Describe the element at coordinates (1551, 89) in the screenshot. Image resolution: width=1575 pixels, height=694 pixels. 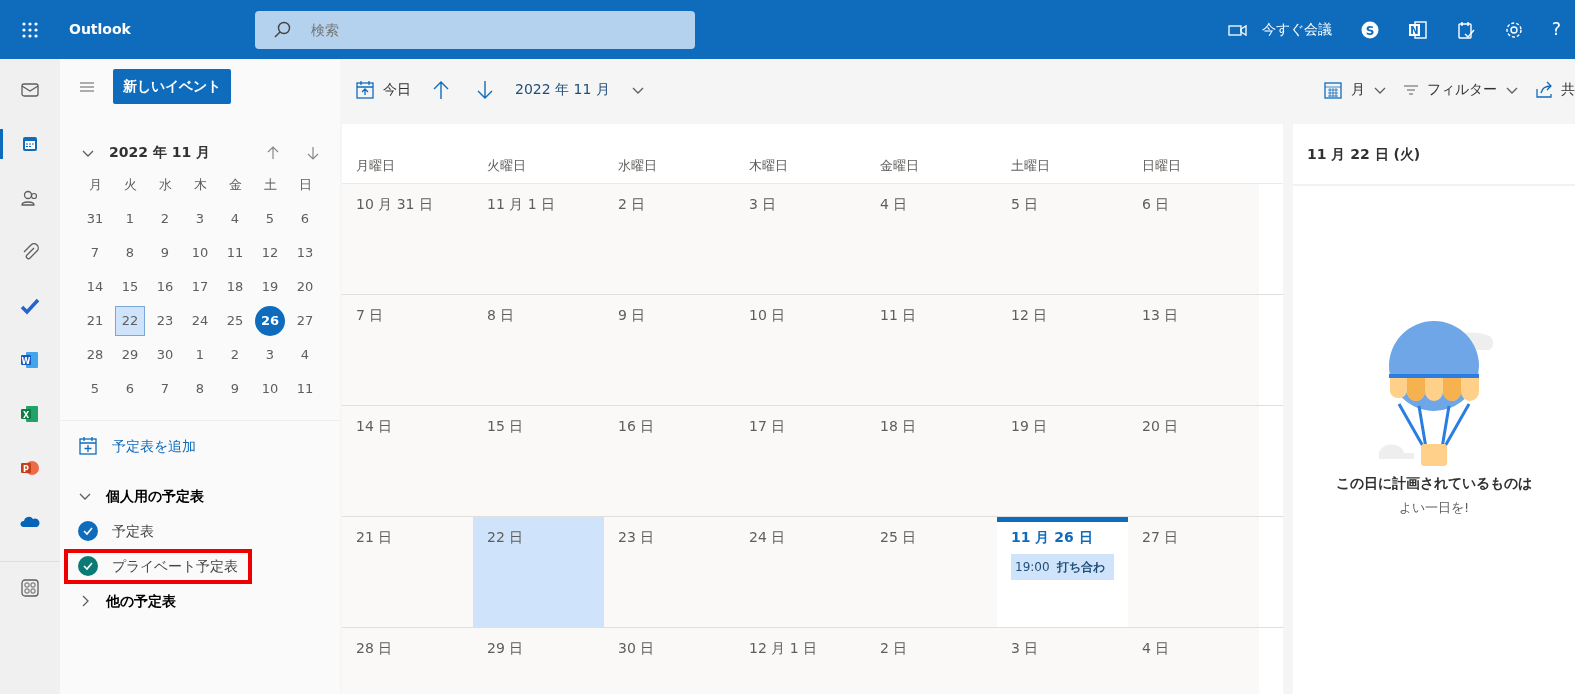
I see `share-button: 共` at that location.